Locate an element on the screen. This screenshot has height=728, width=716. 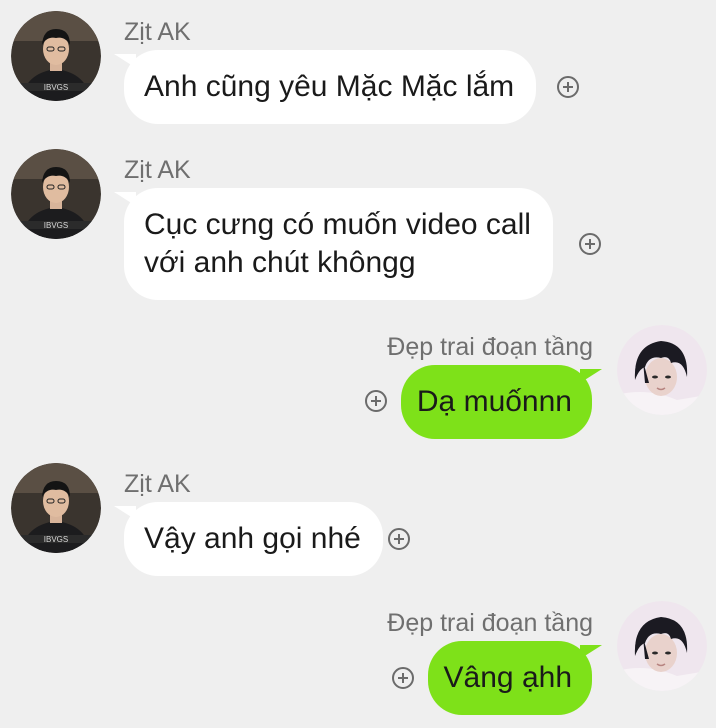
message-text: Anh cũng yêu Mặc Mặc lắm is located at coordinates (329, 86).